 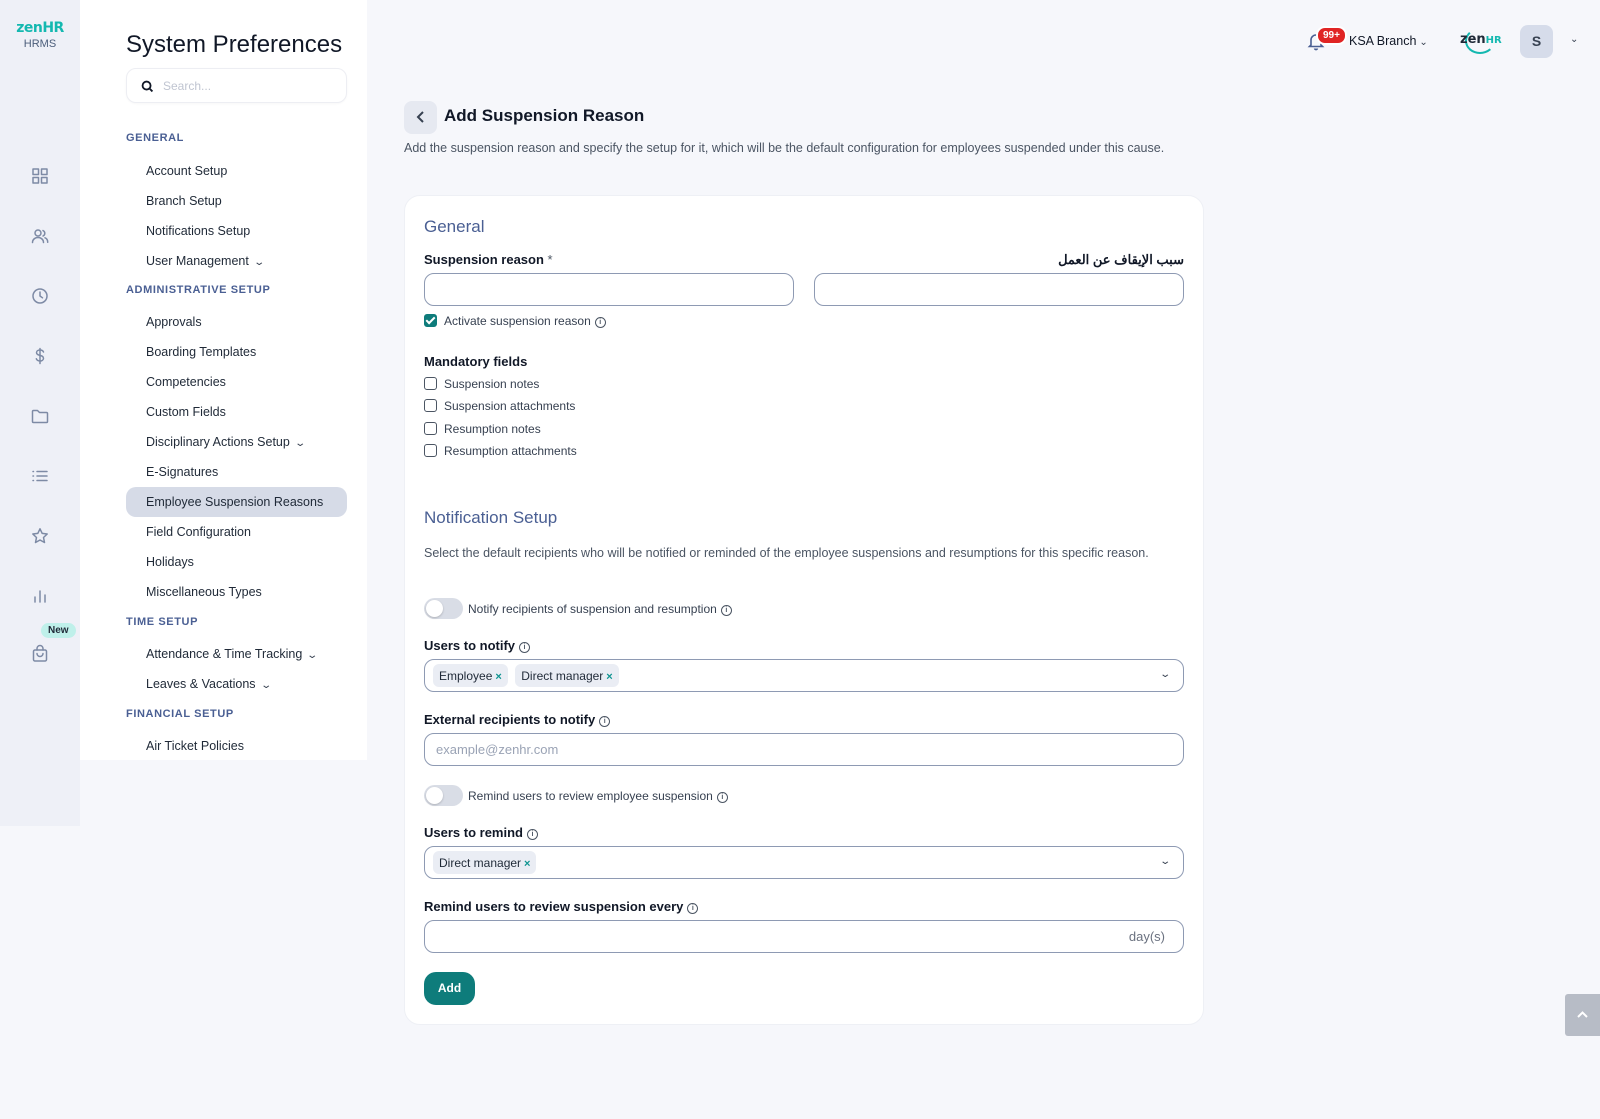 I want to click on sidebar-item-label: Miscellaneous Types, so click(x=204, y=592).